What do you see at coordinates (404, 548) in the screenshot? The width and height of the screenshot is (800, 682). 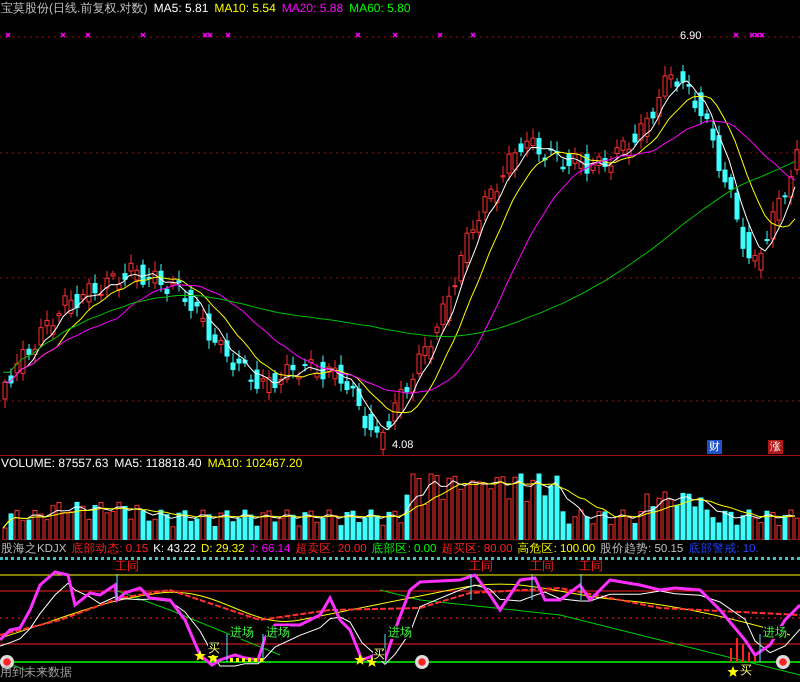 I see `indicator-reading: 底部区: 0.00` at bounding box center [404, 548].